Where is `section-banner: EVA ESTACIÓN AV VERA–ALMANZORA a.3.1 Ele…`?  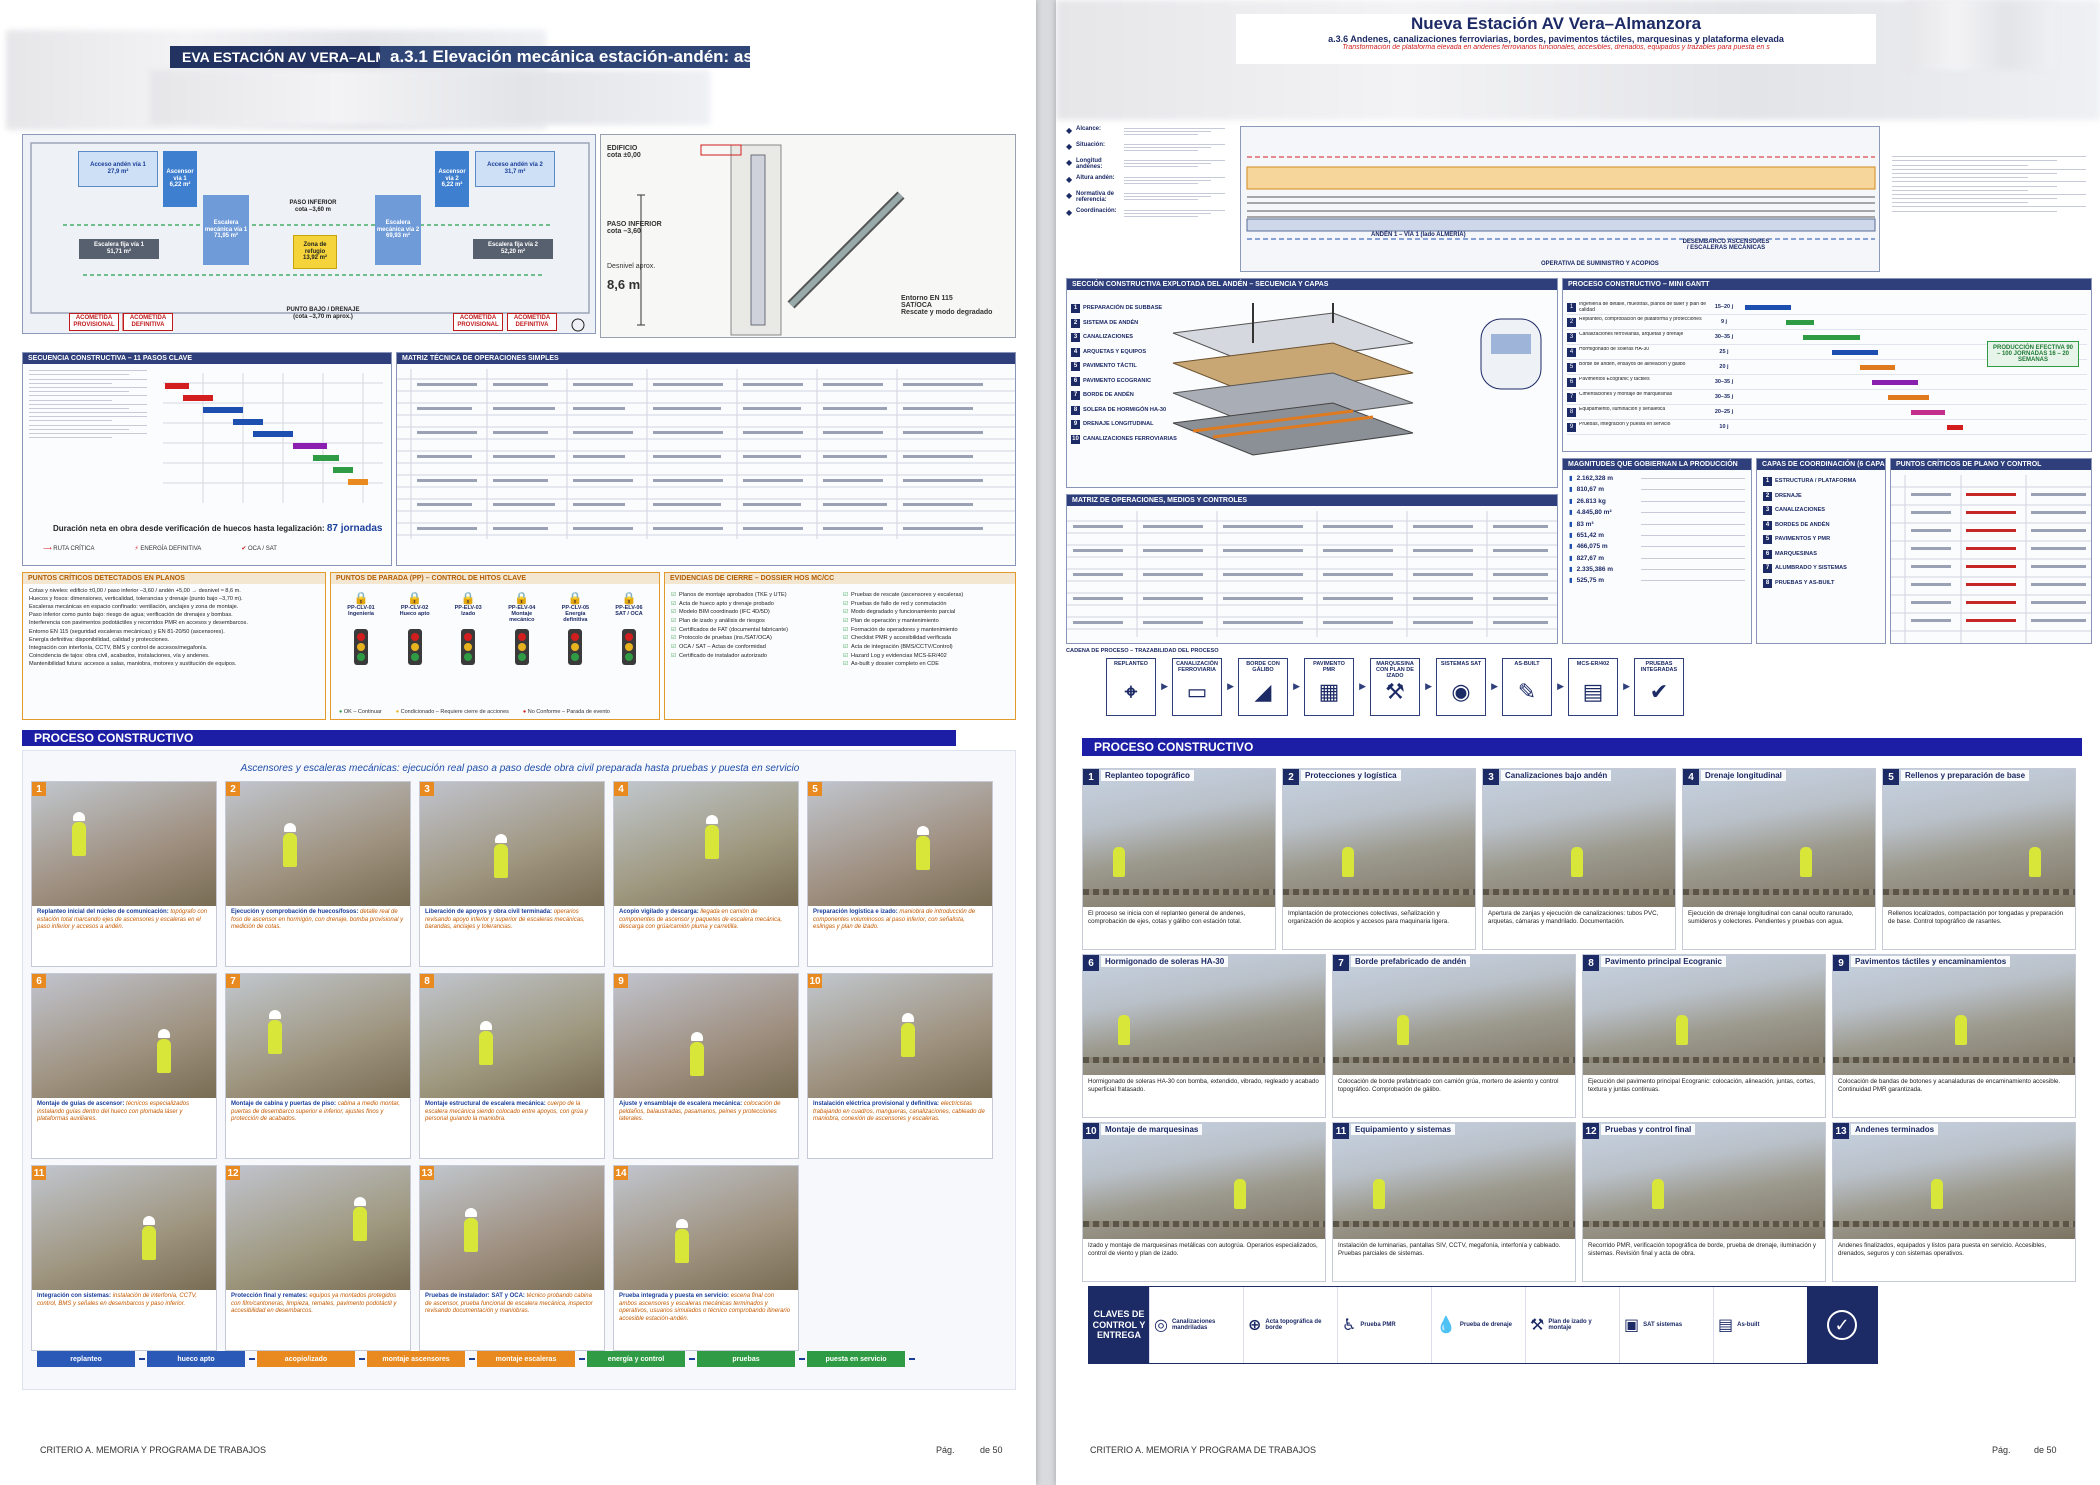 section-banner: EVA ESTACIÓN AV VERA–ALMANZORA a.3.1 Ele… is located at coordinates (460, 57).